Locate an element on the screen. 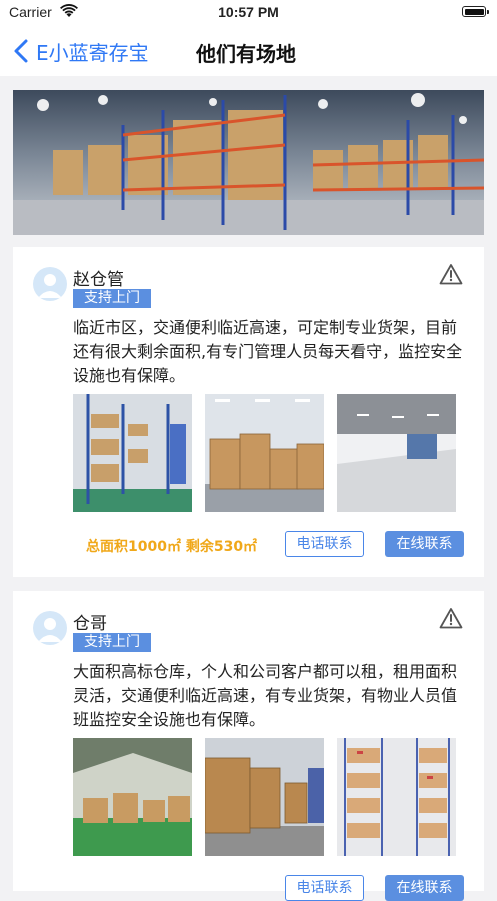 The width and height of the screenshot is (497, 901). status-bar: Carrier 10:57 PM is located at coordinates (248, 13).